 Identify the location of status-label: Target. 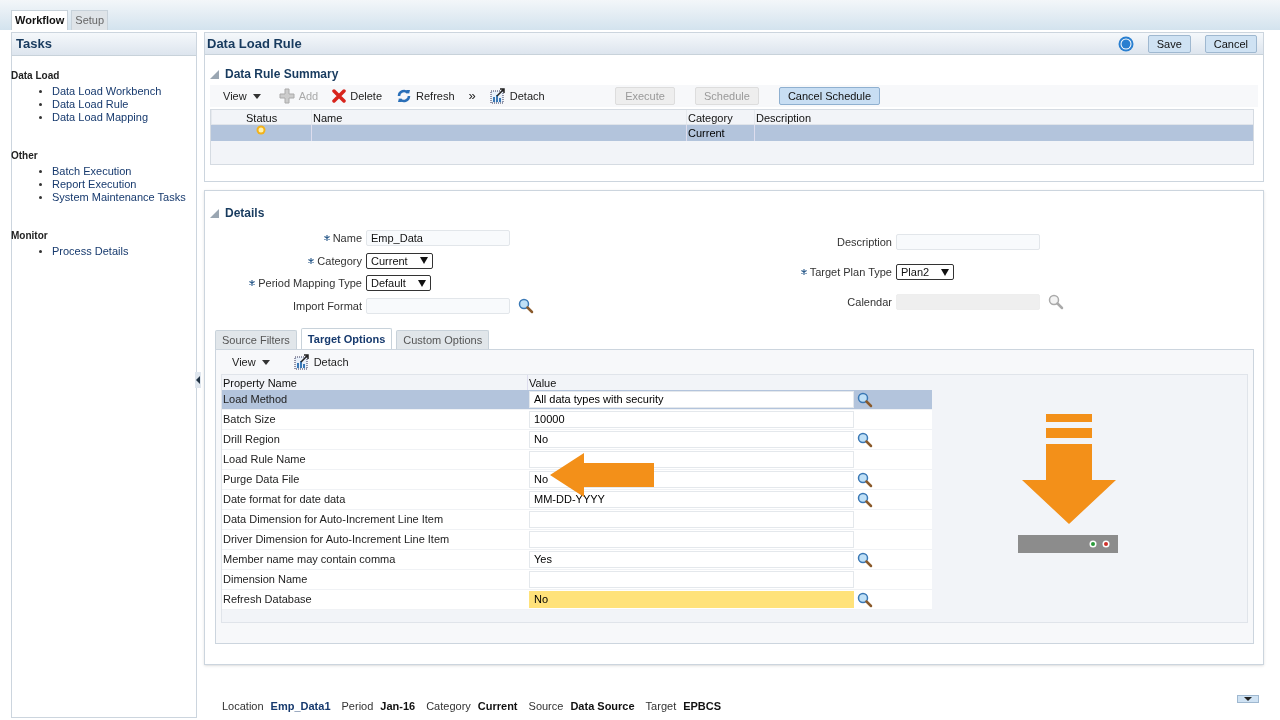
(661, 706).